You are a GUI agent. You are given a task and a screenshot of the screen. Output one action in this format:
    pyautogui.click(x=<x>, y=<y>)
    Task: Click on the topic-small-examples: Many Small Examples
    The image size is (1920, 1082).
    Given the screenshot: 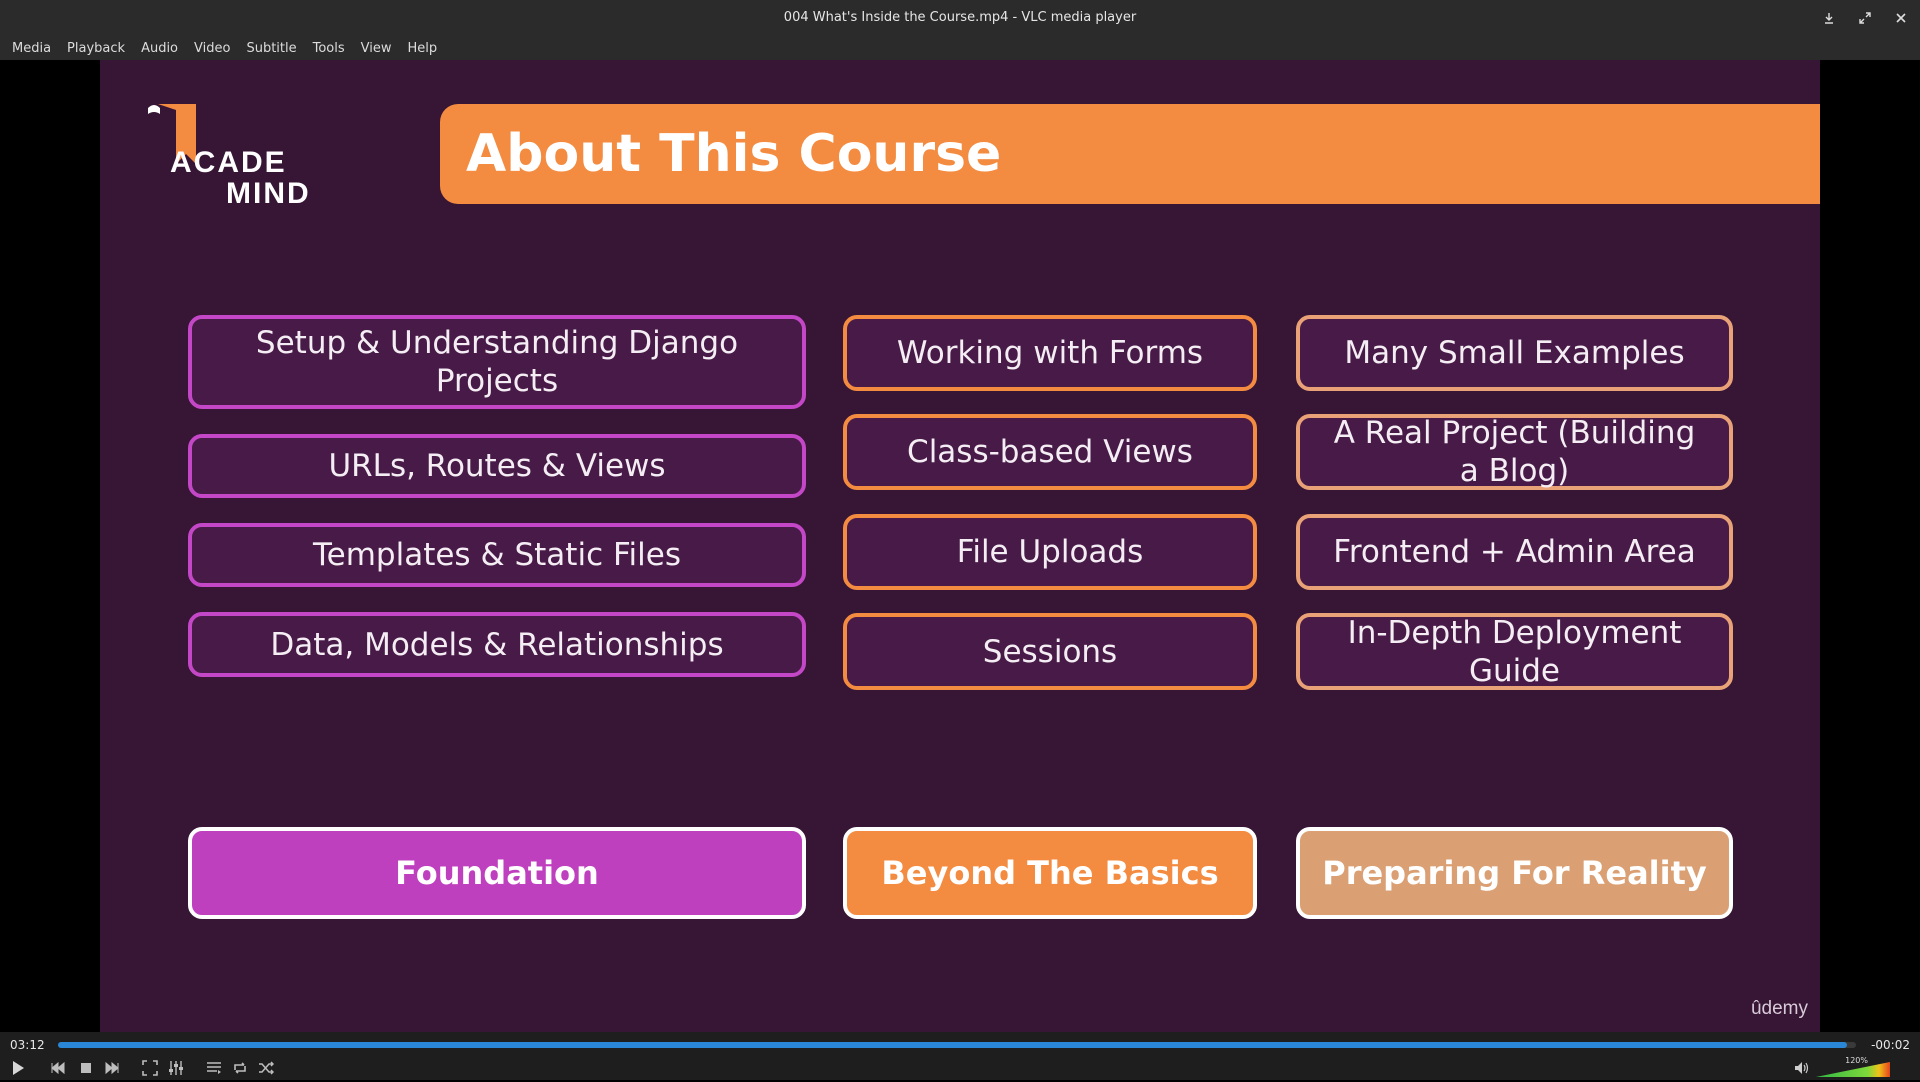 What is the action you would take?
    pyautogui.click(x=1514, y=353)
    